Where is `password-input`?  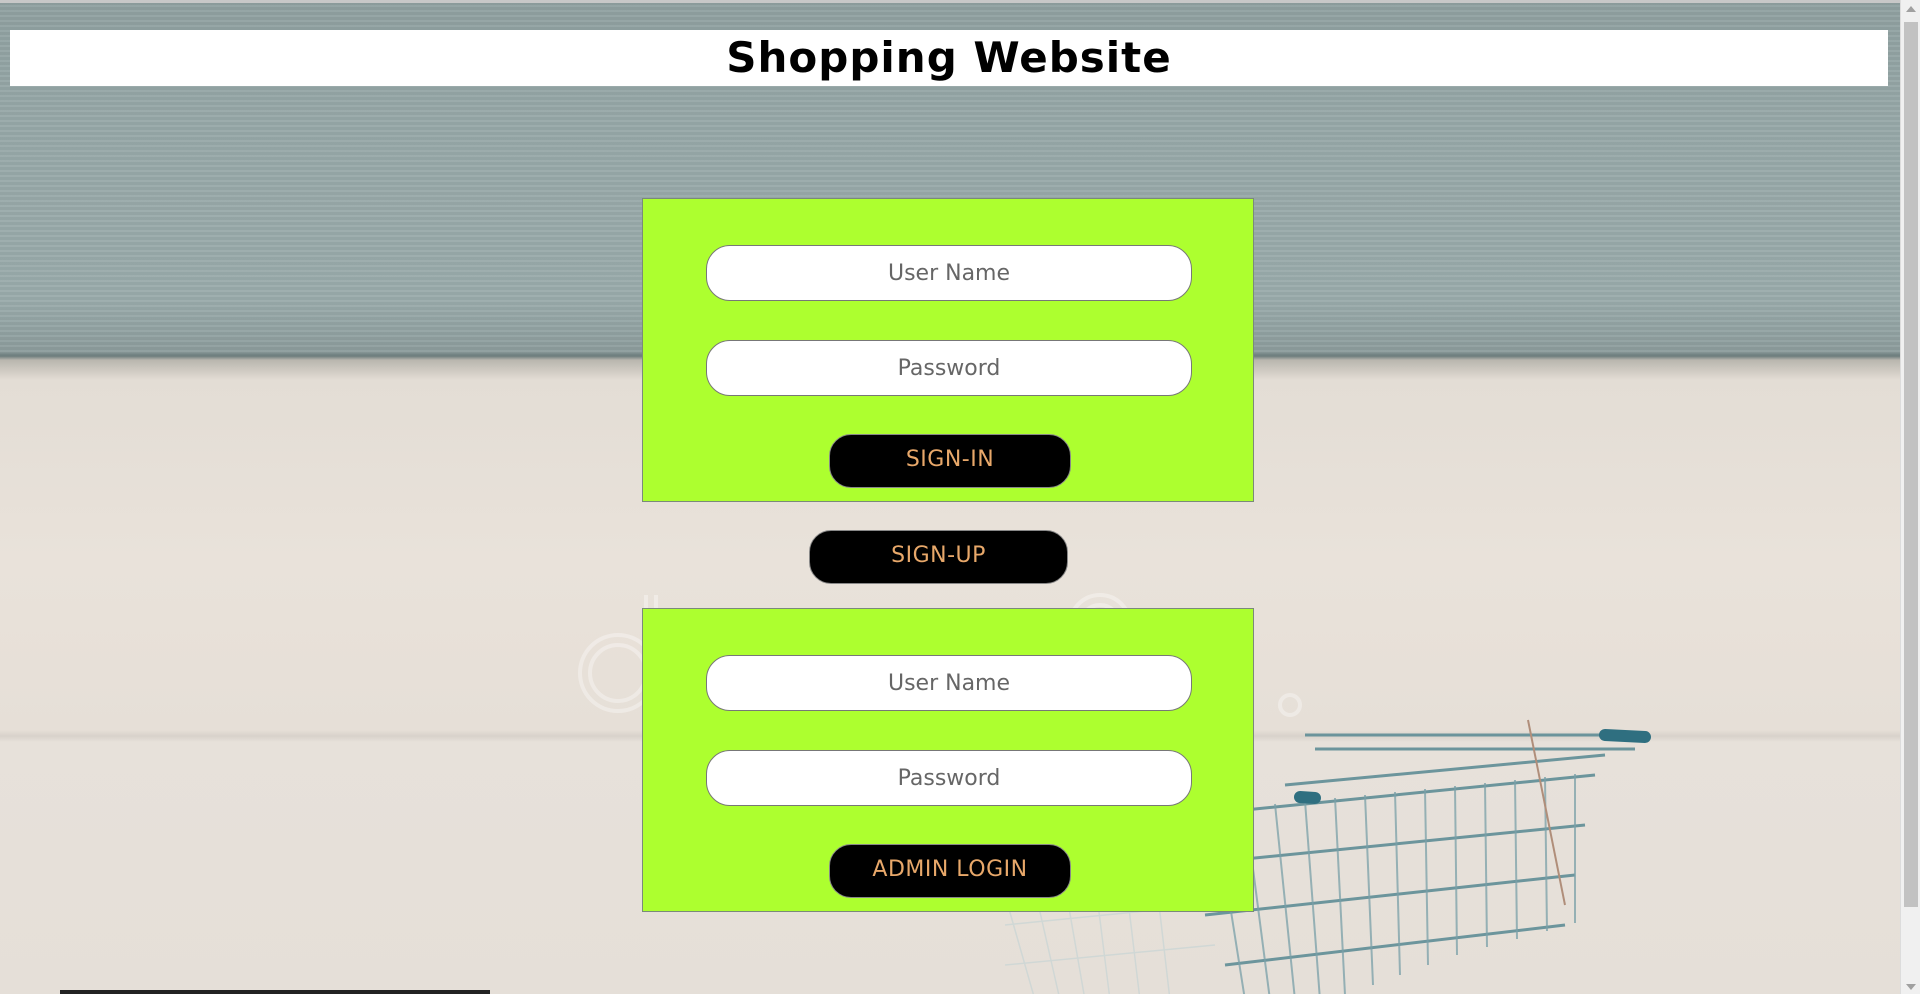
password-input is located at coordinates (949, 368).